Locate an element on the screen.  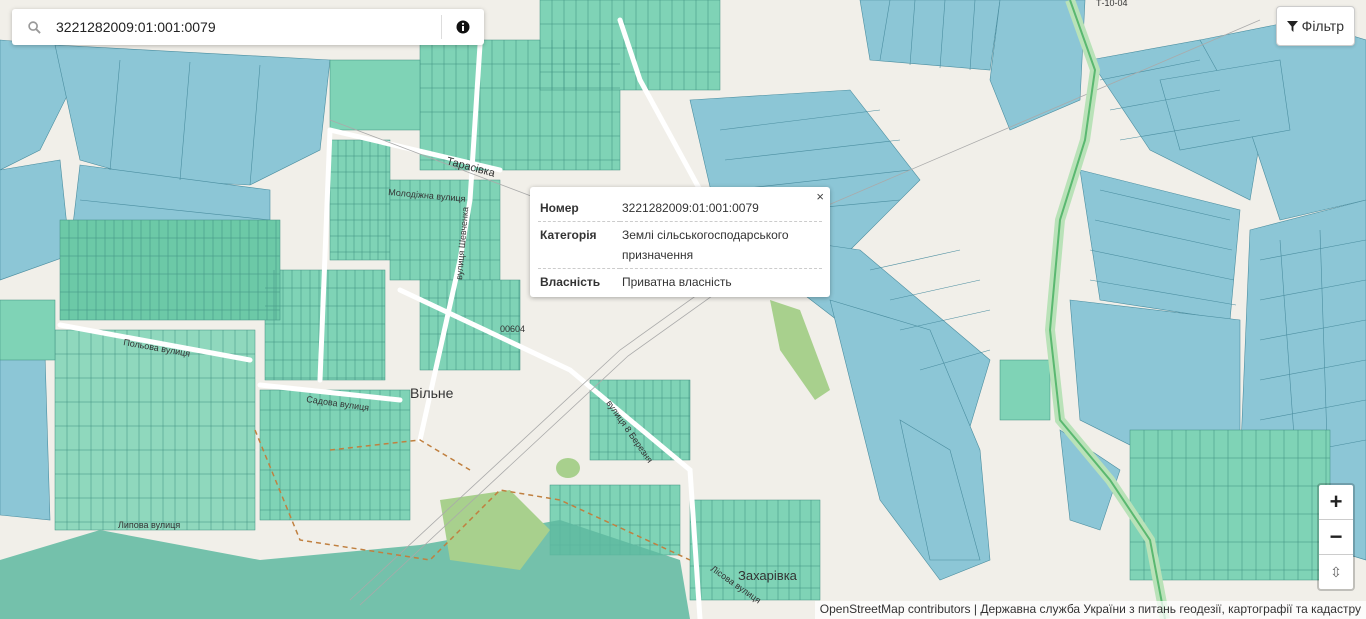
table-row: Власність Приватна власність is located at coordinates (680, 281).